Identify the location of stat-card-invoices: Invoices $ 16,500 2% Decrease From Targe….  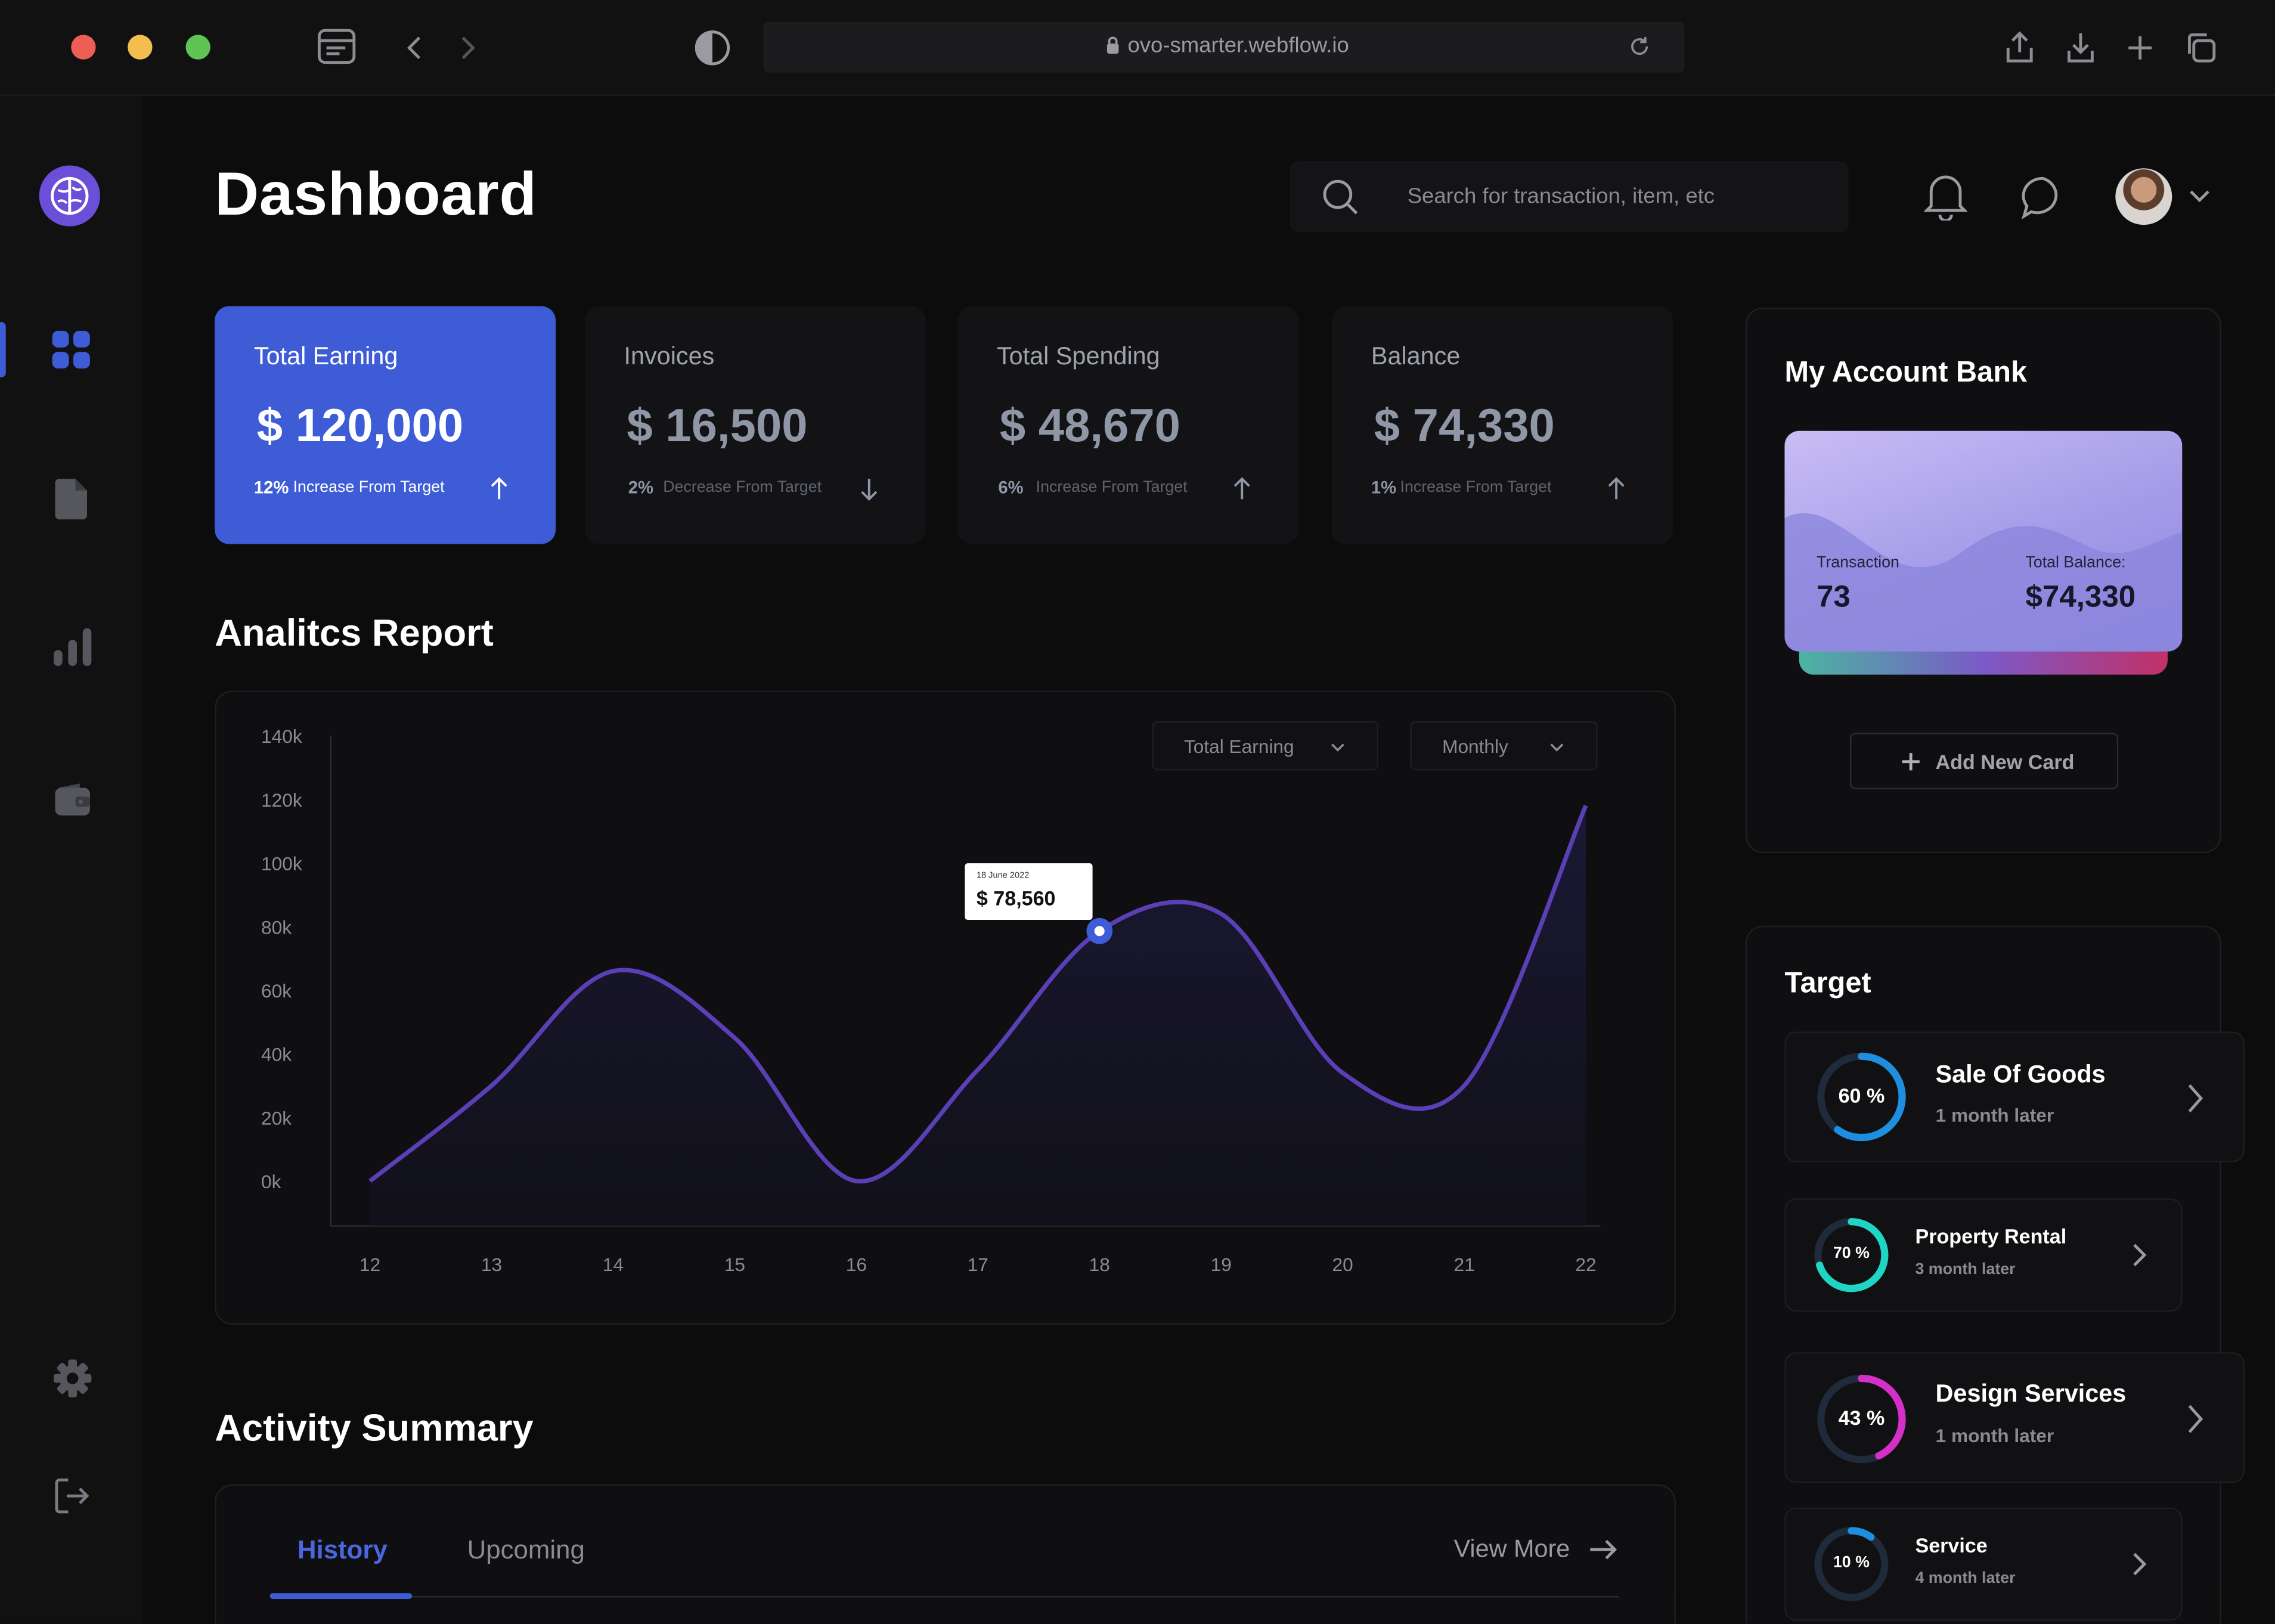
(755, 425).